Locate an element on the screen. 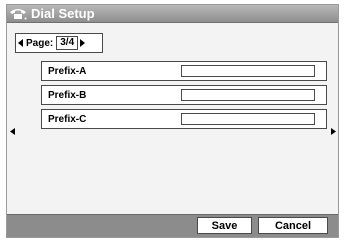 Image resolution: width=346 pixels, height=243 pixels. prefix-b-label: Prefix-B is located at coordinates (67, 95).